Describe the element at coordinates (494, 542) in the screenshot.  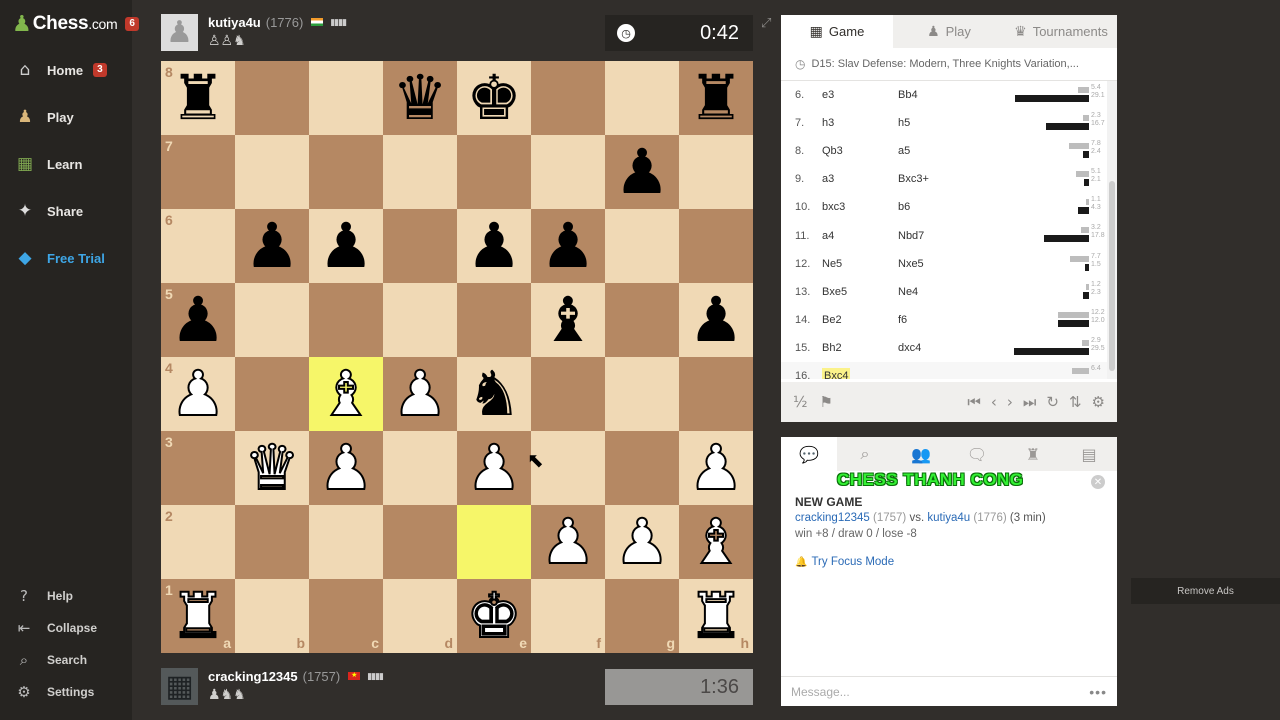
I see `square-e2` at that location.